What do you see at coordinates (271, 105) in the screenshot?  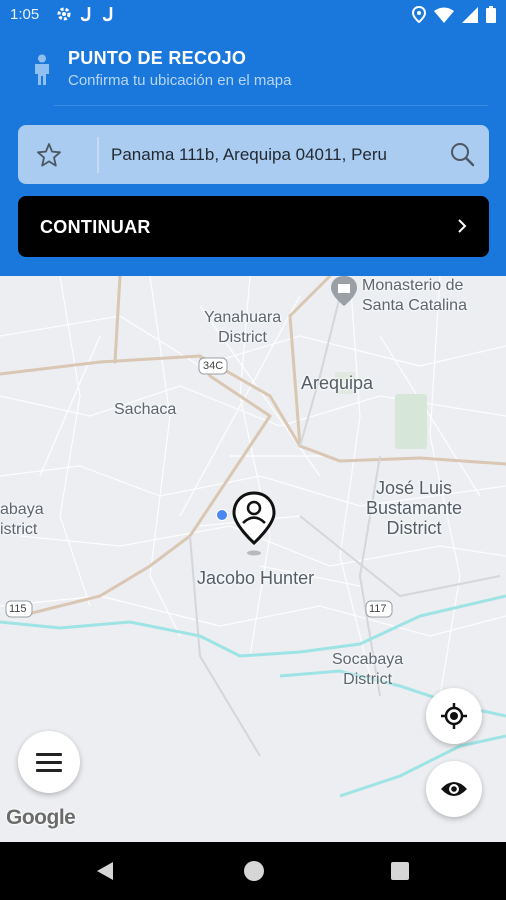 I see `divider` at bounding box center [271, 105].